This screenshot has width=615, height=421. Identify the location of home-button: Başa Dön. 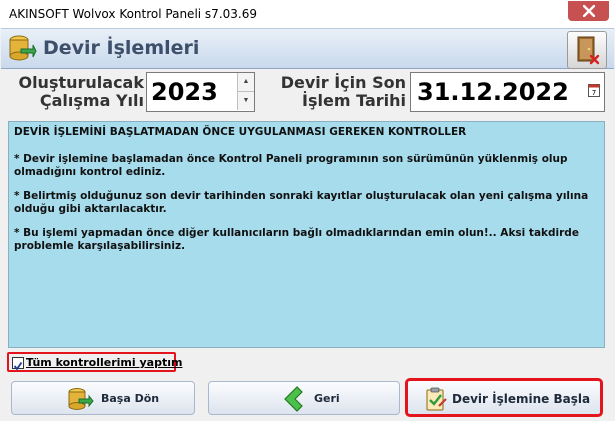
(103, 398).